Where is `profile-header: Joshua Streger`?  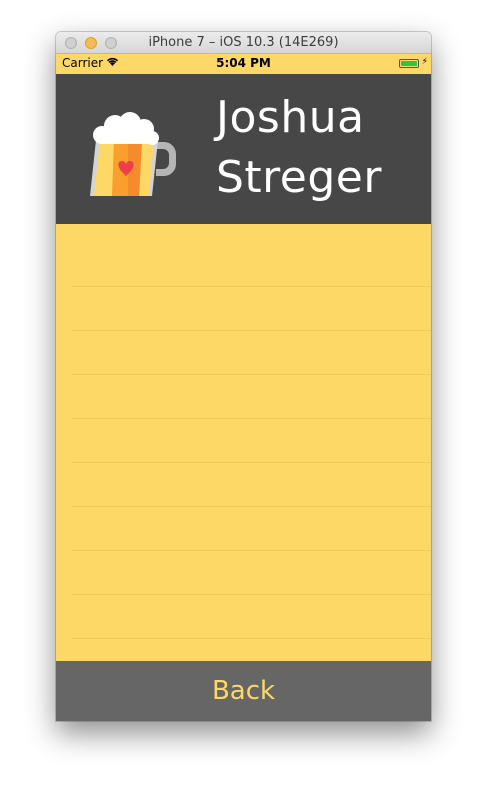 profile-header: Joshua Streger is located at coordinates (243, 149).